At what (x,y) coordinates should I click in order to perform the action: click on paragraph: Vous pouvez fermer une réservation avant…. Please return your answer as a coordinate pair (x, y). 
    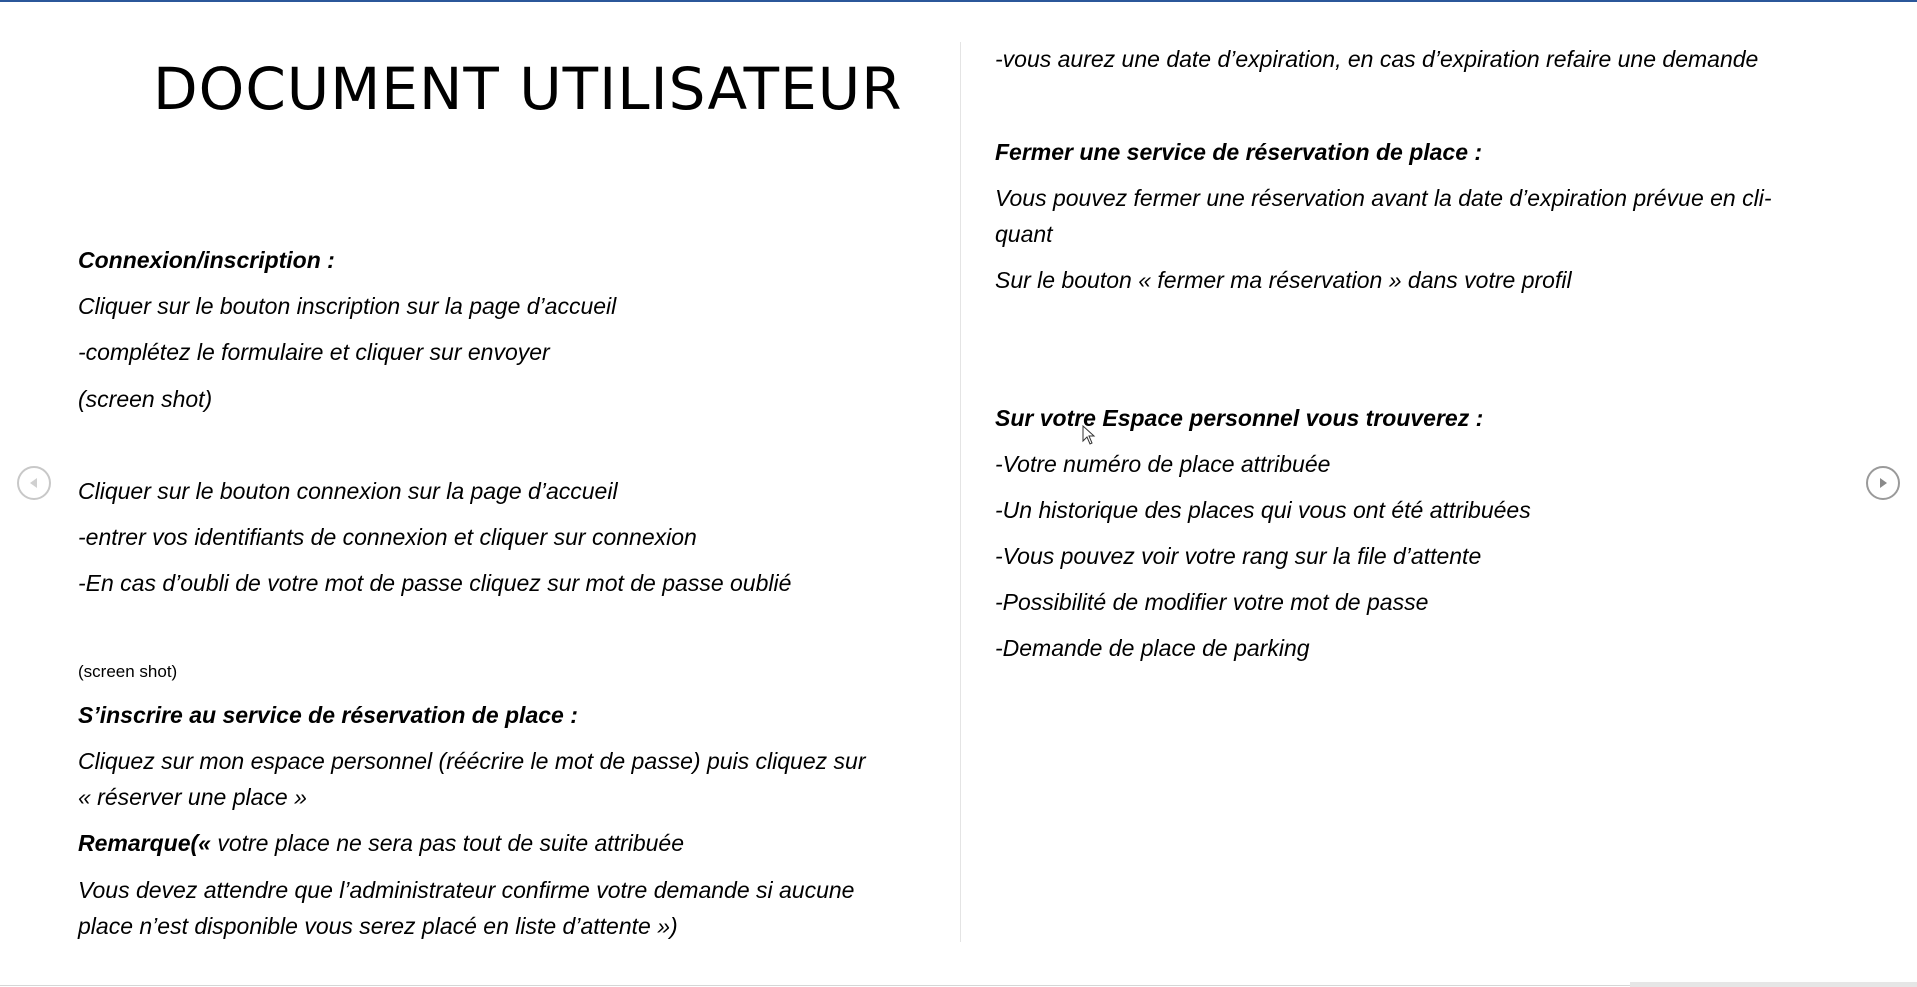
    Looking at the image, I should click on (1383, 198).